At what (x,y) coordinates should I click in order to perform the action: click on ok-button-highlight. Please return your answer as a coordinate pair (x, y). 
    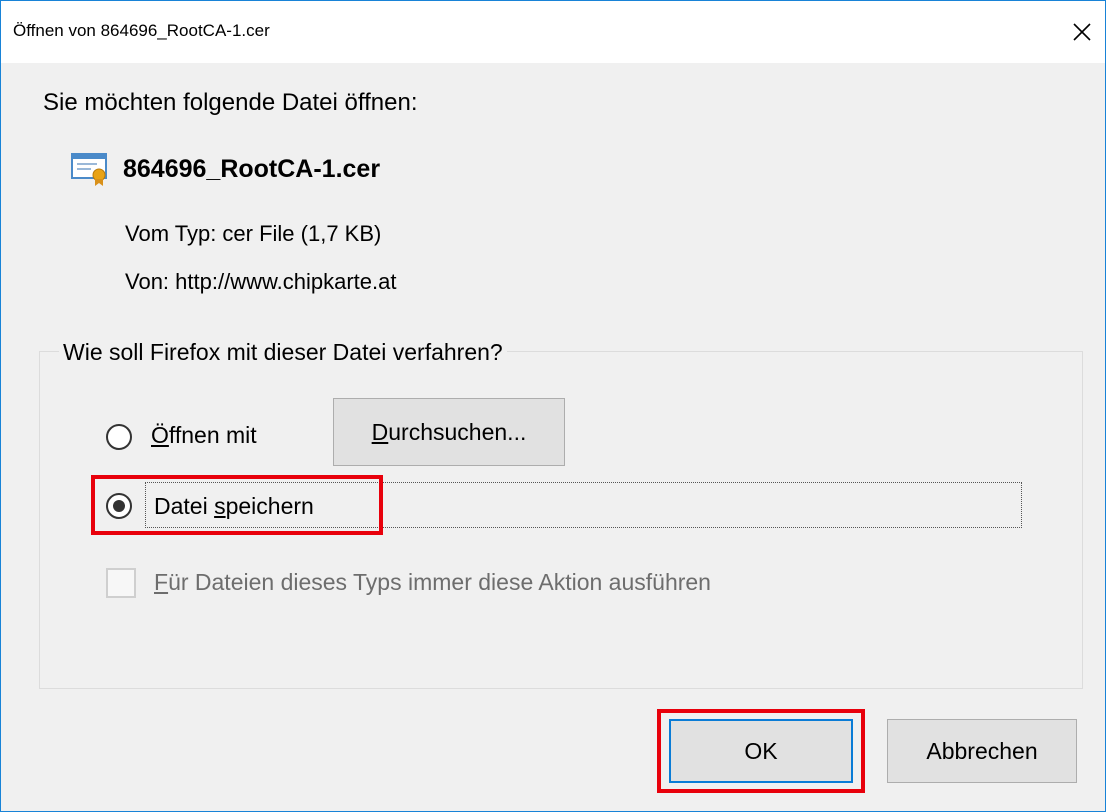
    Looking at the image, I should click on (761, 751).